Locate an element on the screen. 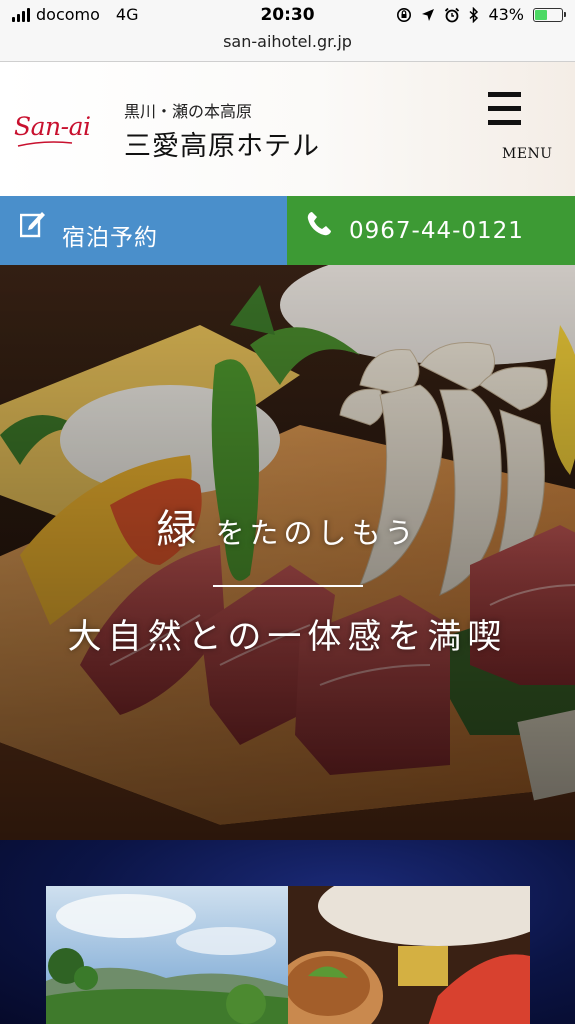 Image resolution: width=575 pixels, height=1024 pixels. battery-percent: 43% is located at coordinates (506, 14).